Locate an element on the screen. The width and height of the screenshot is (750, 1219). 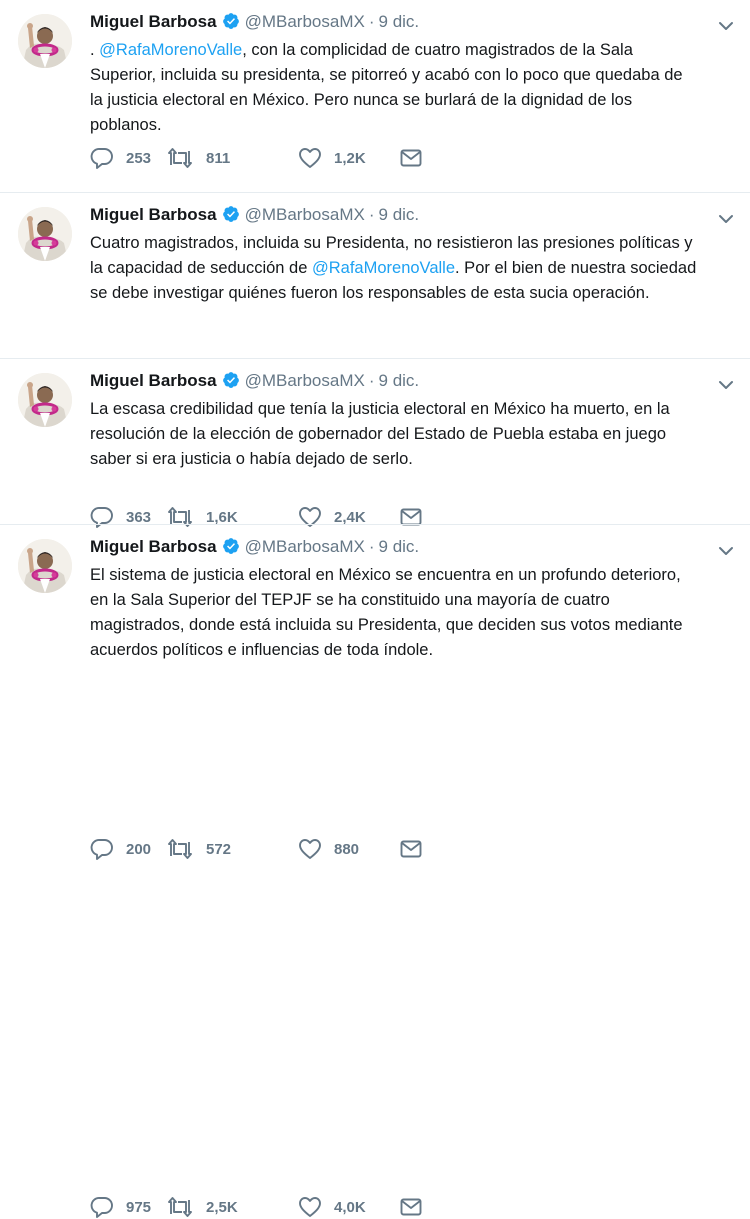
like-count: 880 is located at coordinates (347, 849).